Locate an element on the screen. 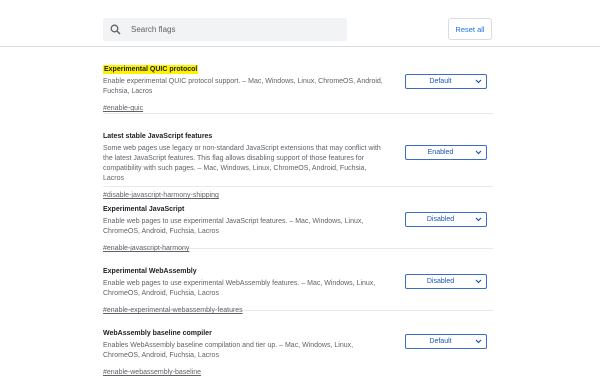  flag-state-select: Enabled is located at coordinates (446, 152).